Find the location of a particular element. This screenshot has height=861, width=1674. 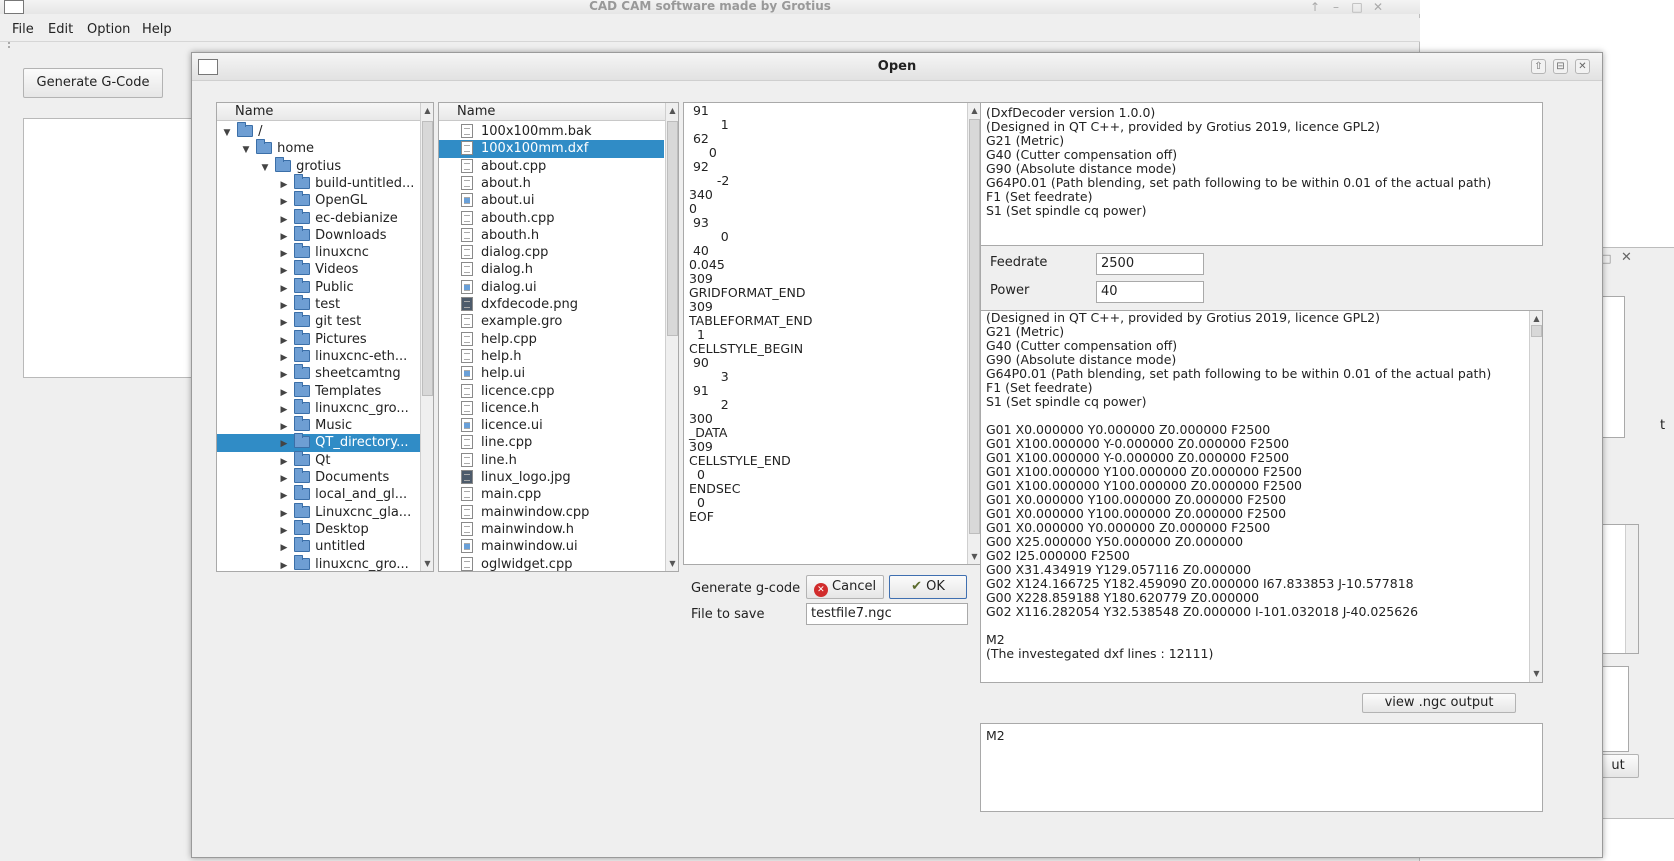

tree-item: ▶ Public is located at coordinates (318, 287).